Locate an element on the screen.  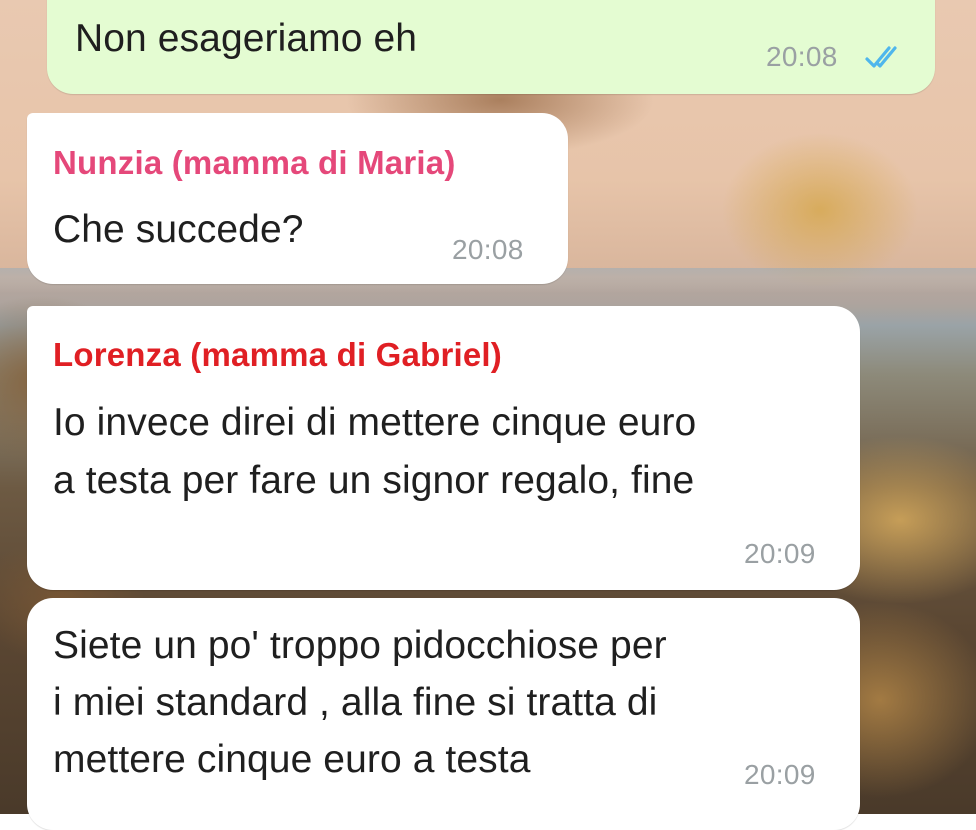
message-bubble-outgoing: Non esageriamo eh 20:08 is located at coordinates (491, 47).